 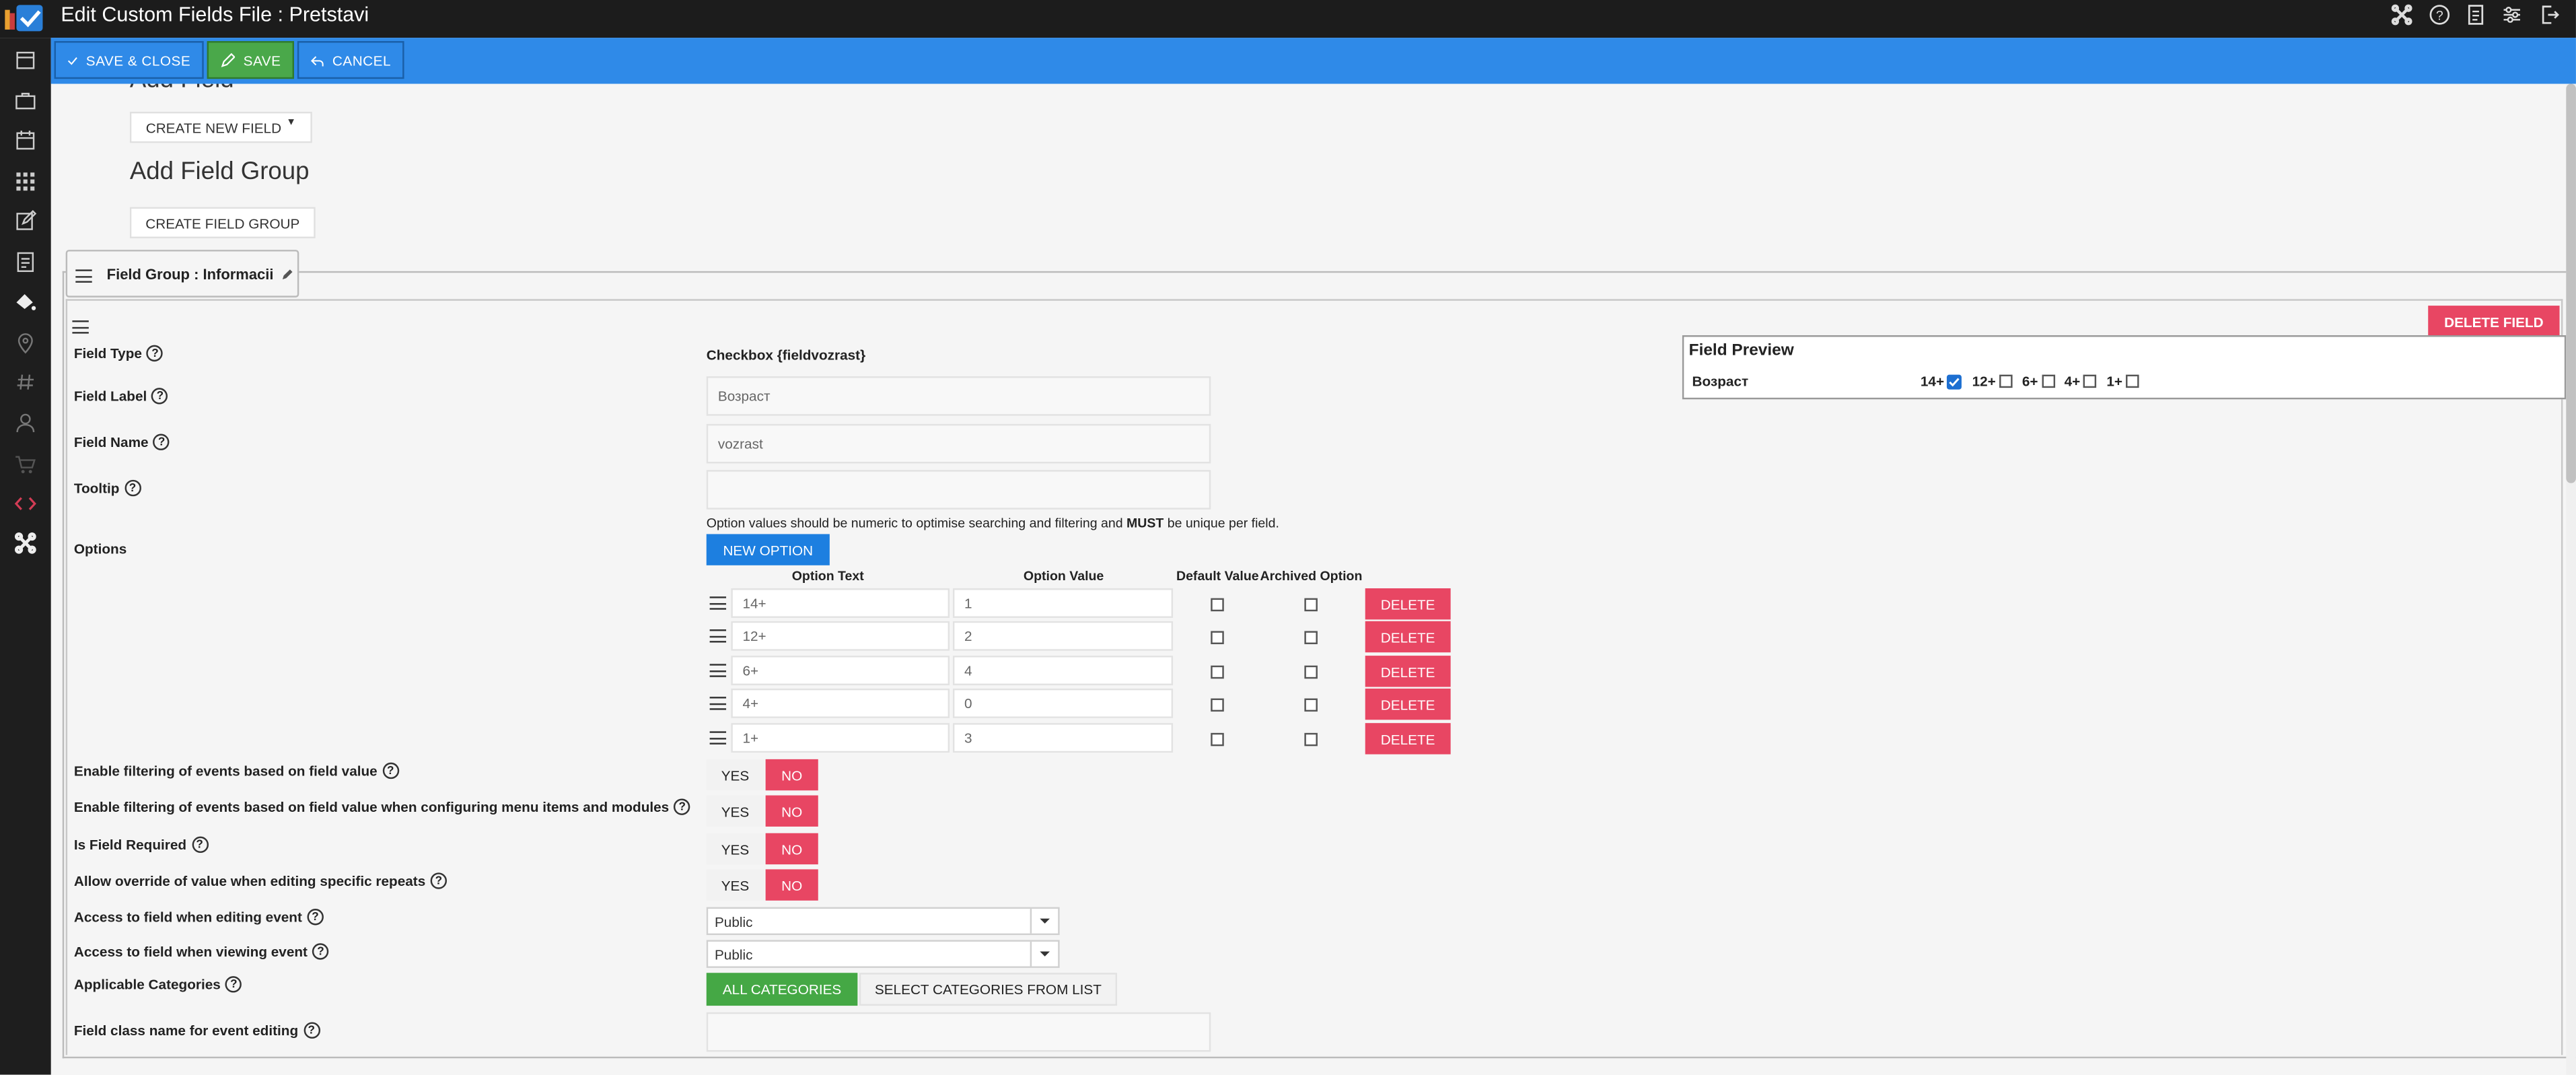 I want to click on field-label-input: Возраст, so click(x=958, y=396).